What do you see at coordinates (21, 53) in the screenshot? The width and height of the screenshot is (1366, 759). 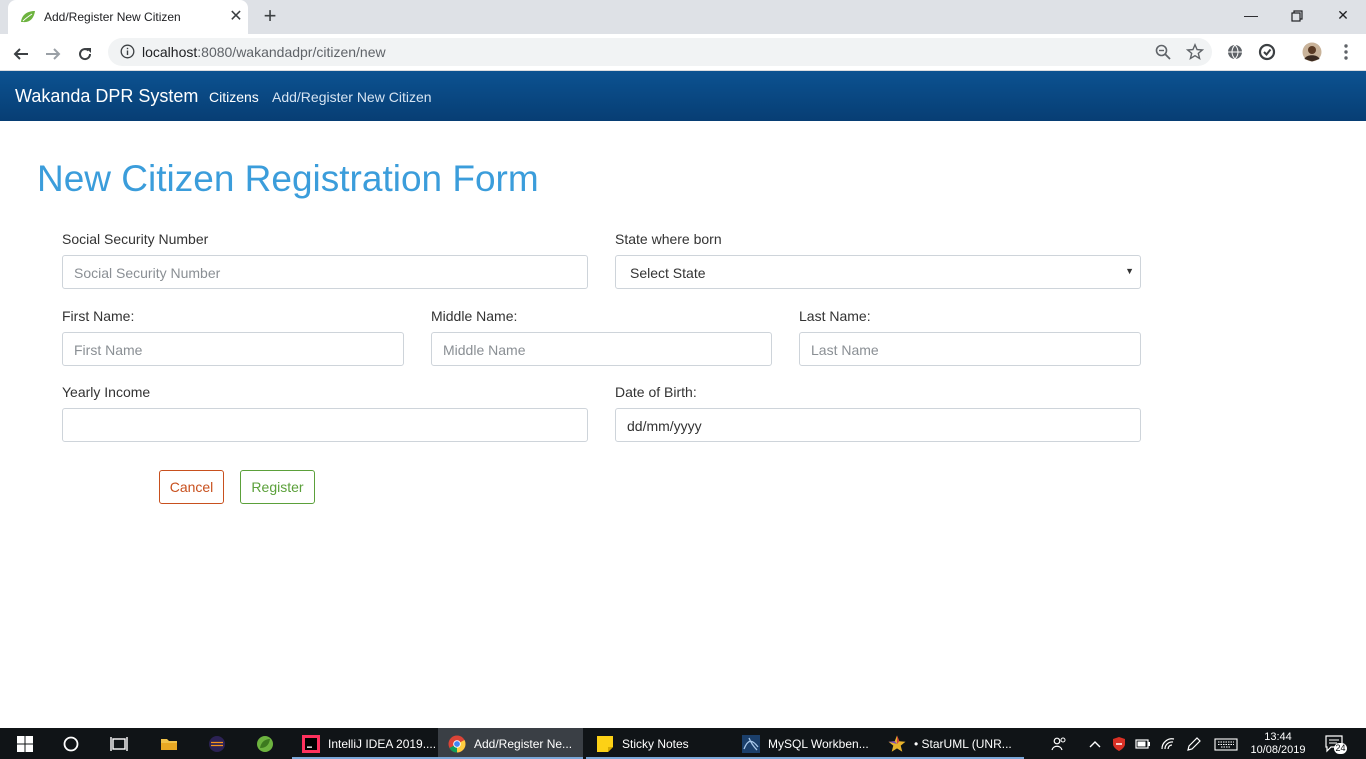 I see `back-arrow-icon` at bounding box center [21, 53].